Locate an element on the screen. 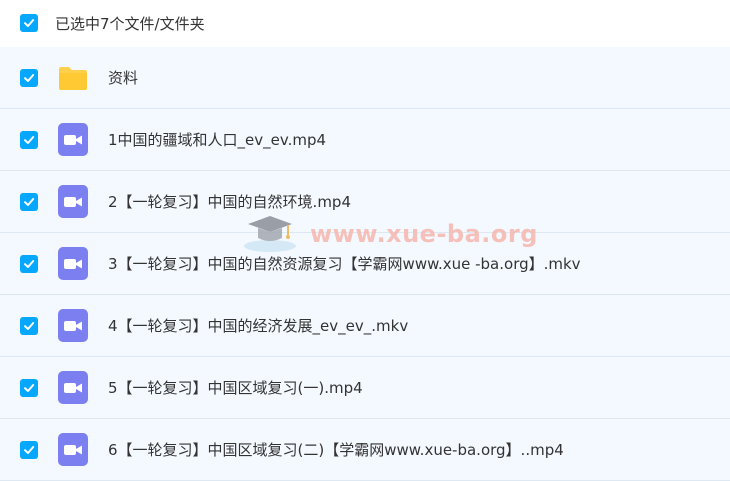  selection-header: 已选中7个文件/文件夹 is located at coordinates (365, 23).